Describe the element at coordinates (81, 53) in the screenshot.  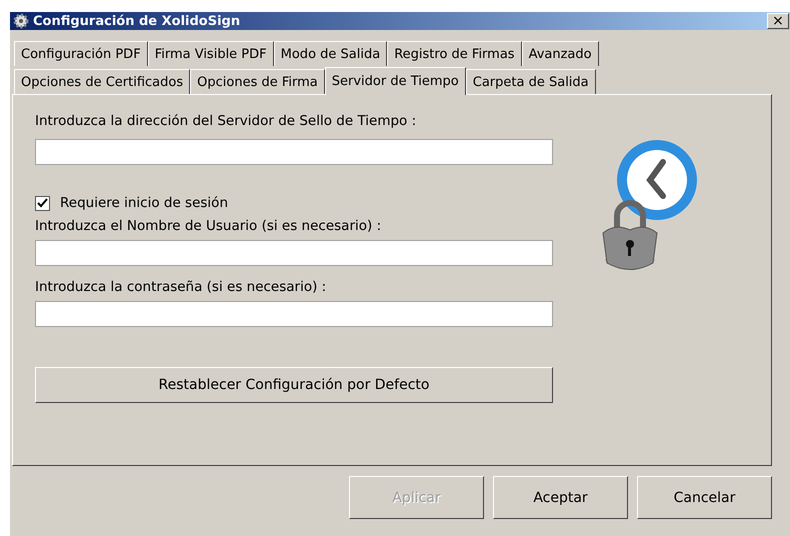
I see `tab: Configuración PDF` at that location.